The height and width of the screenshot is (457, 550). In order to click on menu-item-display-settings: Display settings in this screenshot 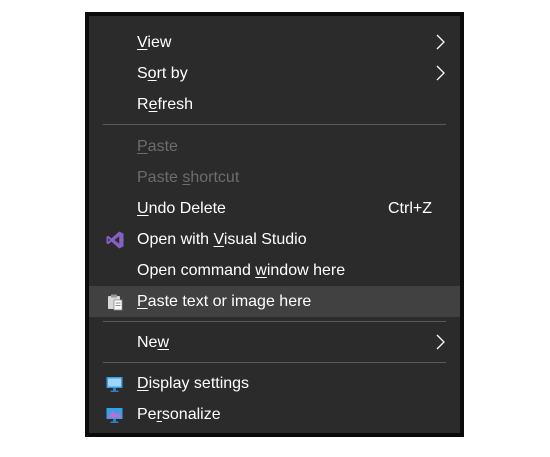, I will do `click(274, 383)`.